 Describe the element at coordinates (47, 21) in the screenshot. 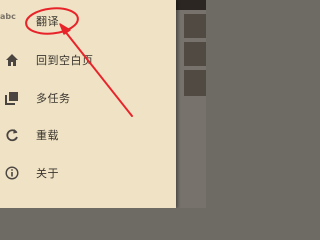

I see `menu-item-translate-label: 翻译` at that location.